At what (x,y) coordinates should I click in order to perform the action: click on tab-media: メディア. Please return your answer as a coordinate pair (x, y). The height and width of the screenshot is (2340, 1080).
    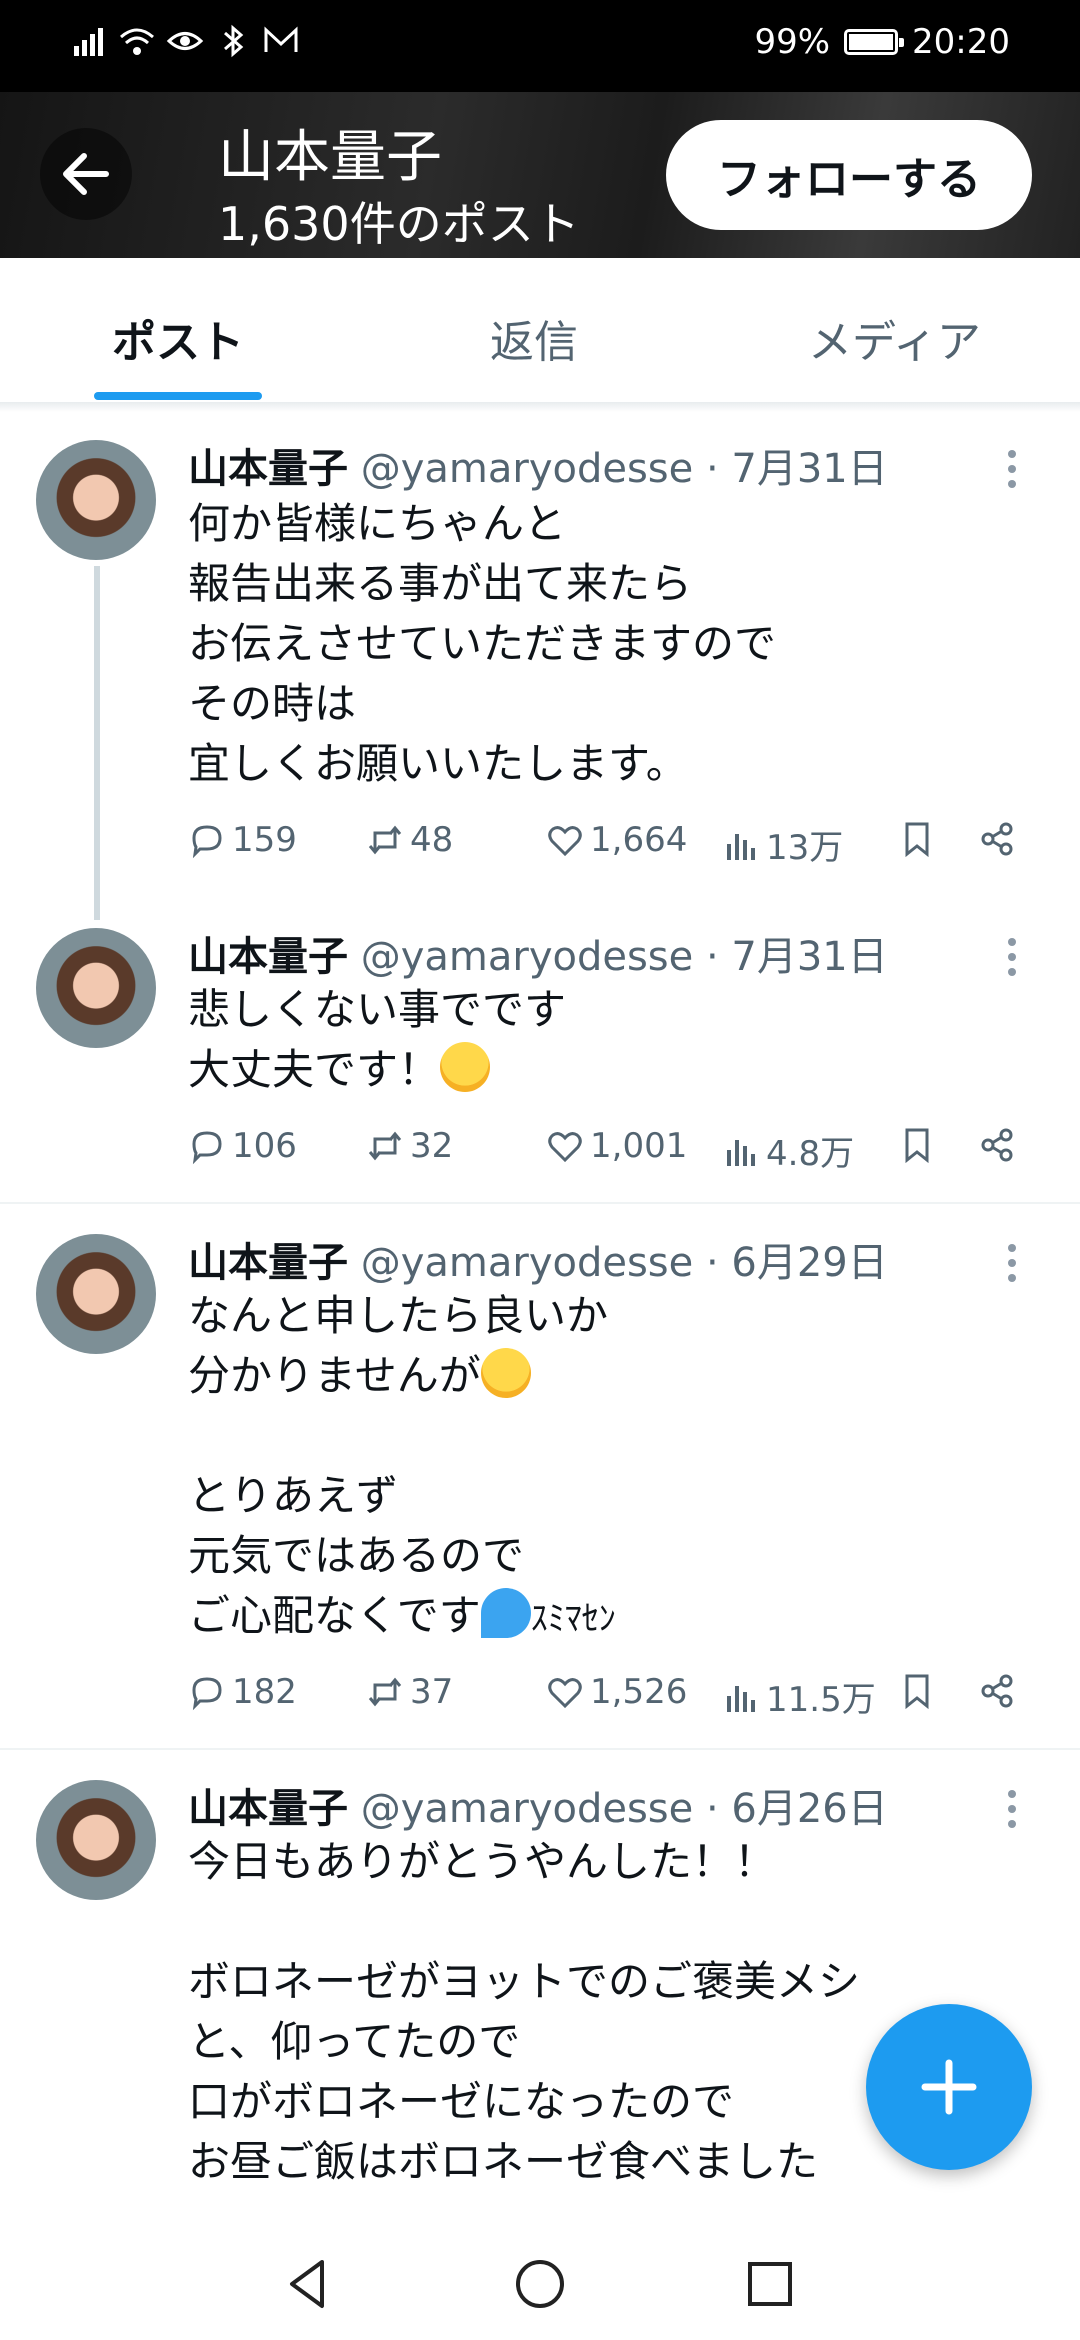
    Looking at the image, I should click on (894, 338).